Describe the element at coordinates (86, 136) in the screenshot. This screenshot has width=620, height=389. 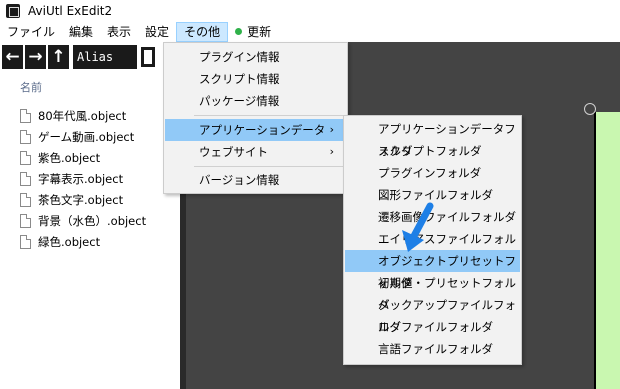
I see `file-name: ゲーム動画.object` at that location.